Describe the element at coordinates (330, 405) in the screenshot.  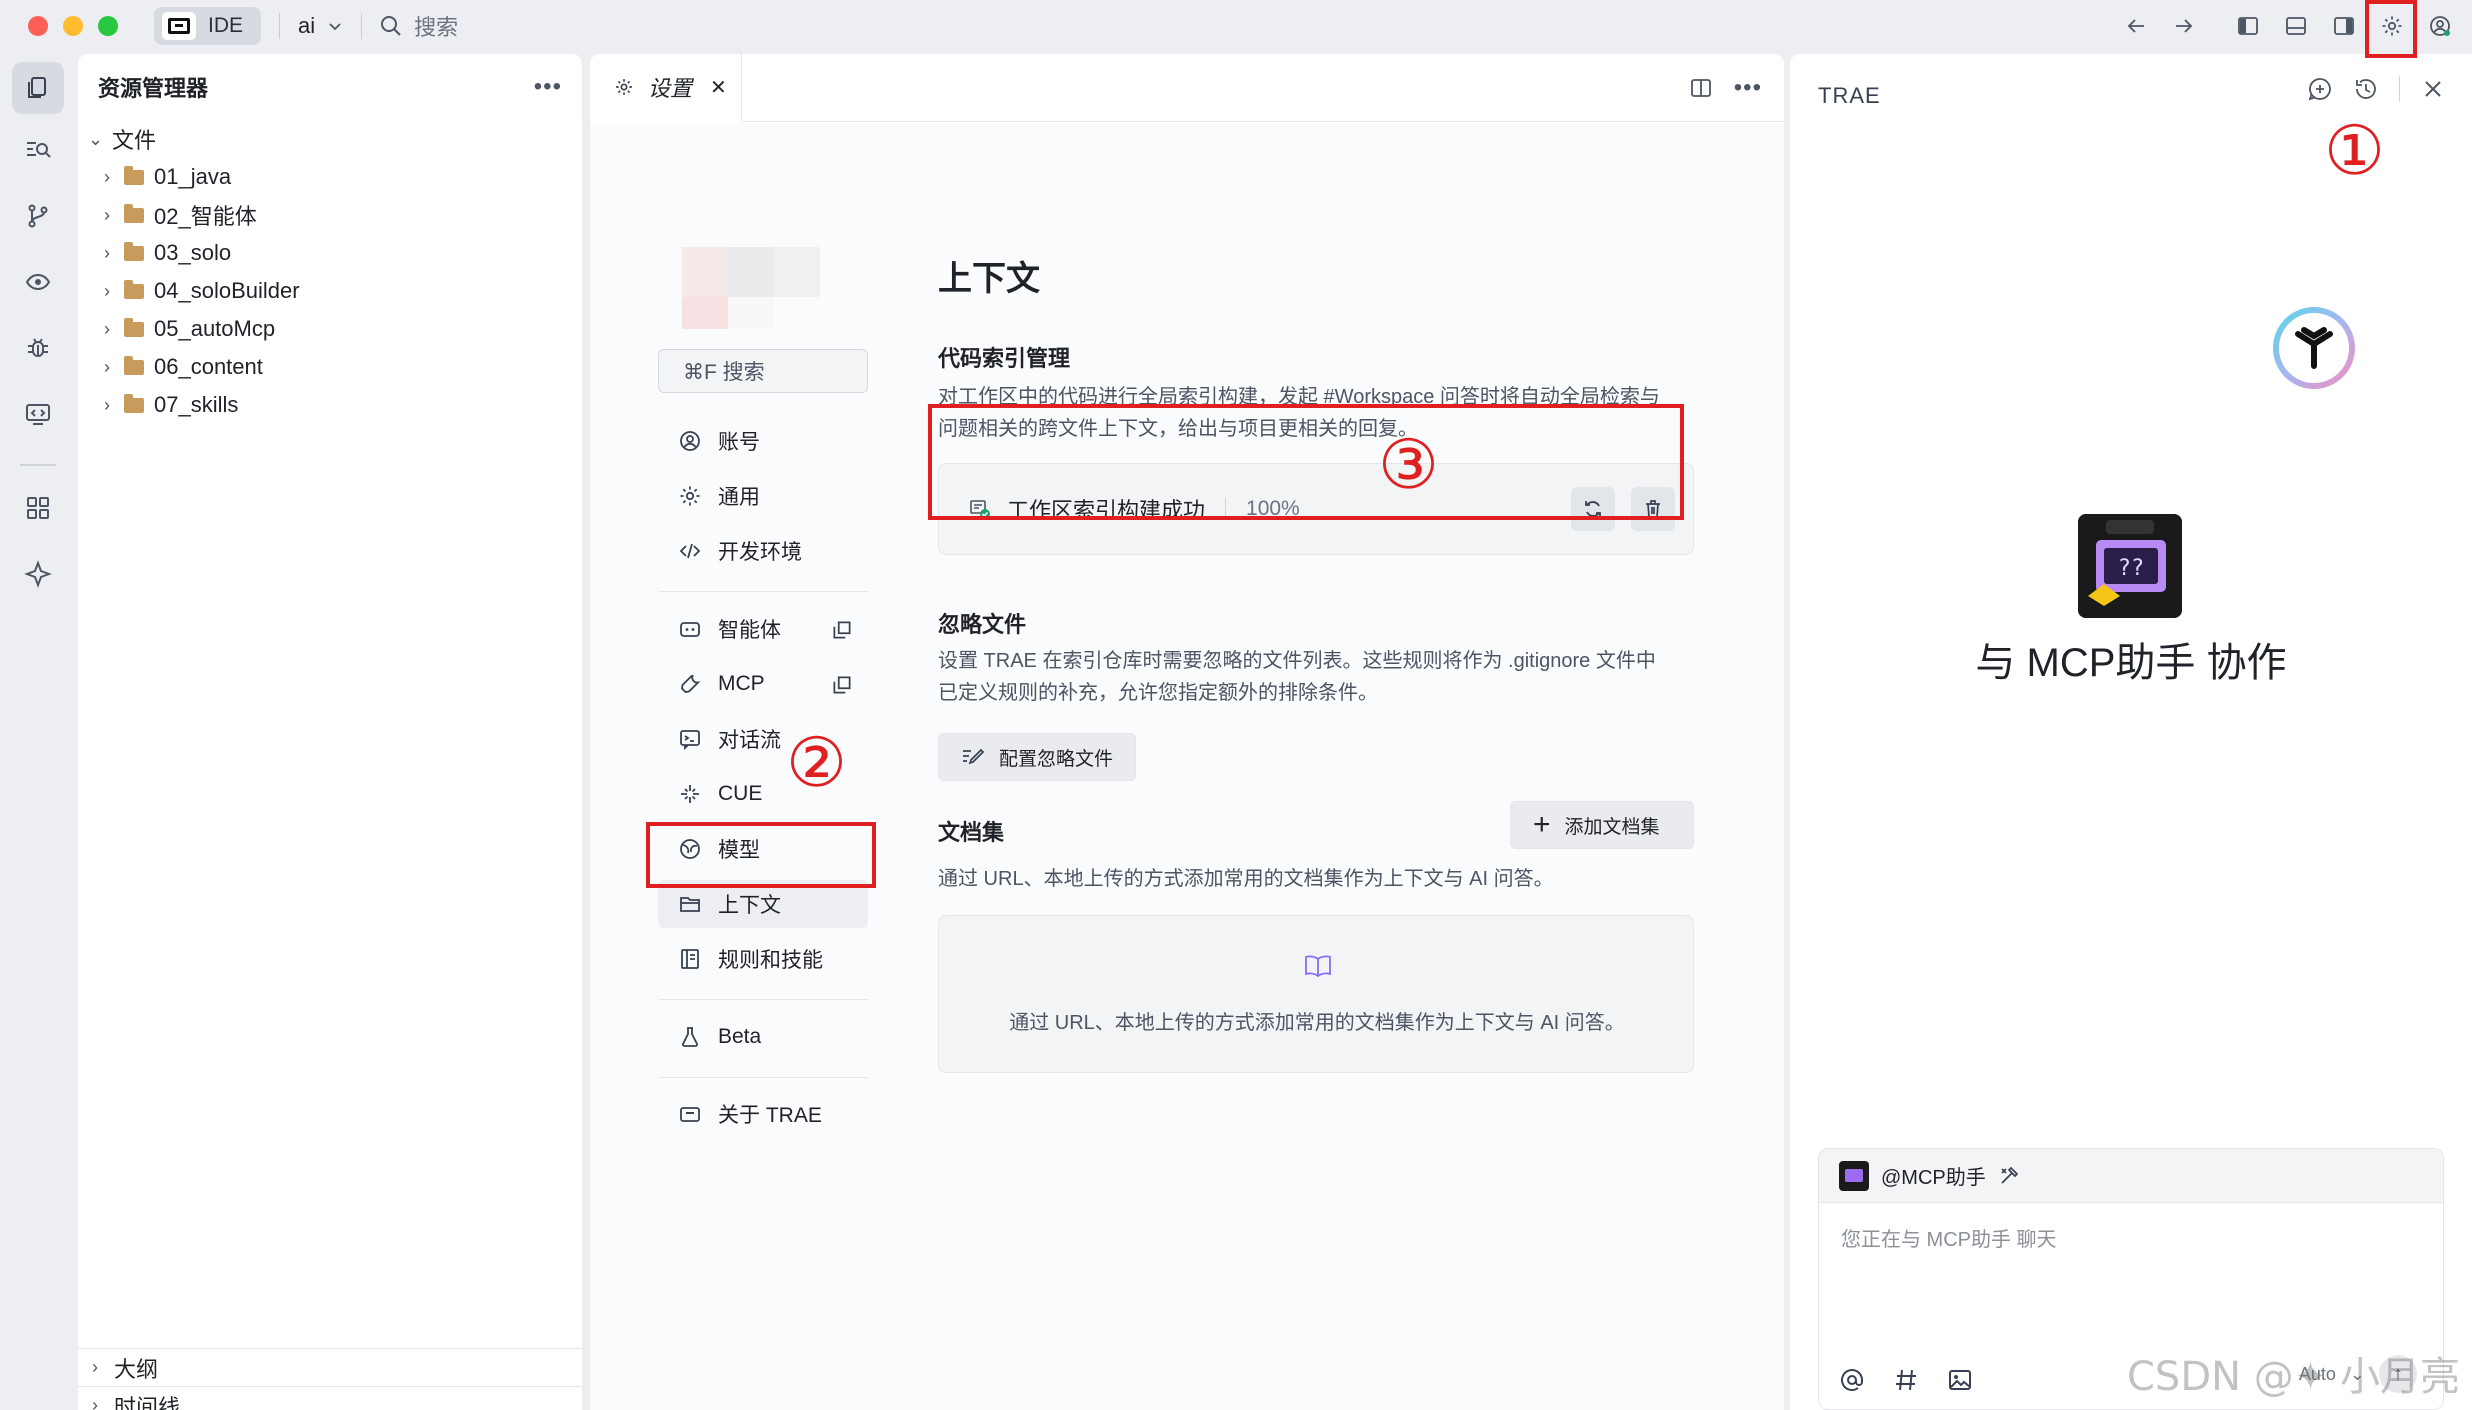
I see `tree-folder: › 07_skills` at that location.